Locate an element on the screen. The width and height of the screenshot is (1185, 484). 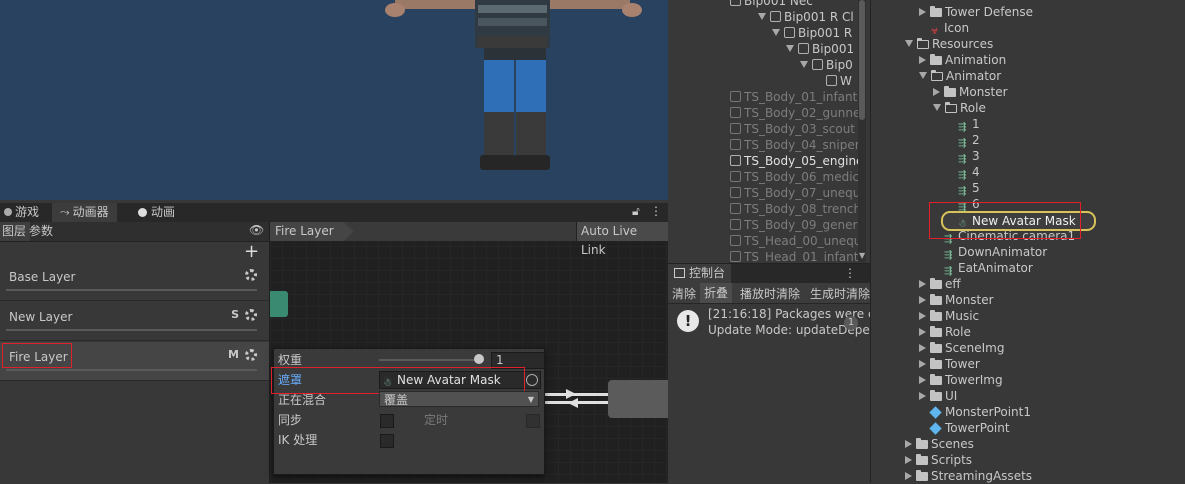
project-item: Tower is located at coordinates (949, 364).